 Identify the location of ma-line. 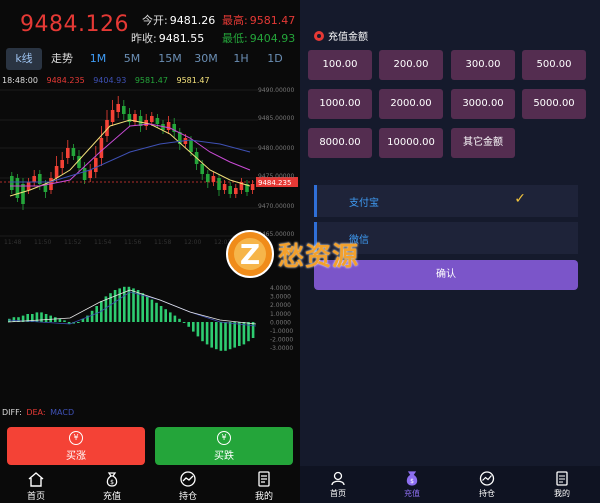
(130, 161).